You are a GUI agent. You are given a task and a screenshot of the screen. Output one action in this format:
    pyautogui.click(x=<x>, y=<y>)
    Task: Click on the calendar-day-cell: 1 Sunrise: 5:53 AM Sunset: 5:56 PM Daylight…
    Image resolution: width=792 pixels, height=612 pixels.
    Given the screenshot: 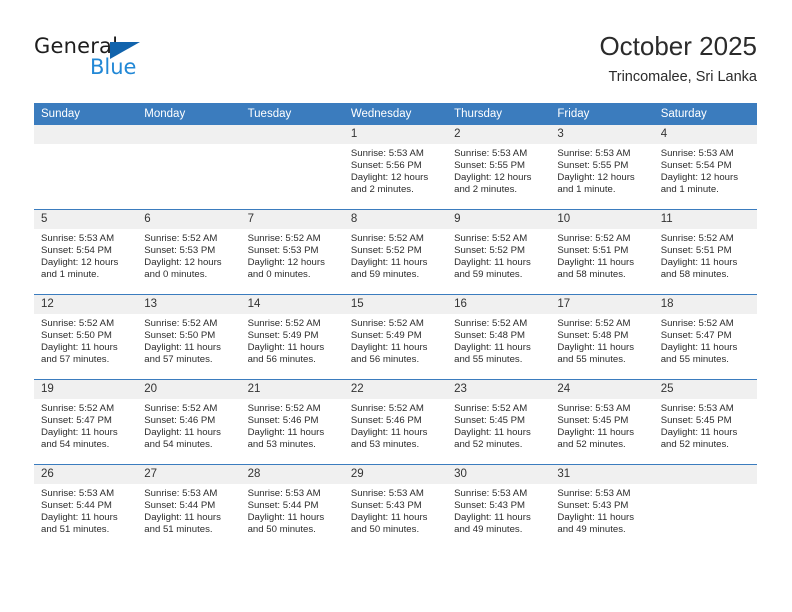 What is the action you would take?
    pyautogui.click(x=395, y=167)
    